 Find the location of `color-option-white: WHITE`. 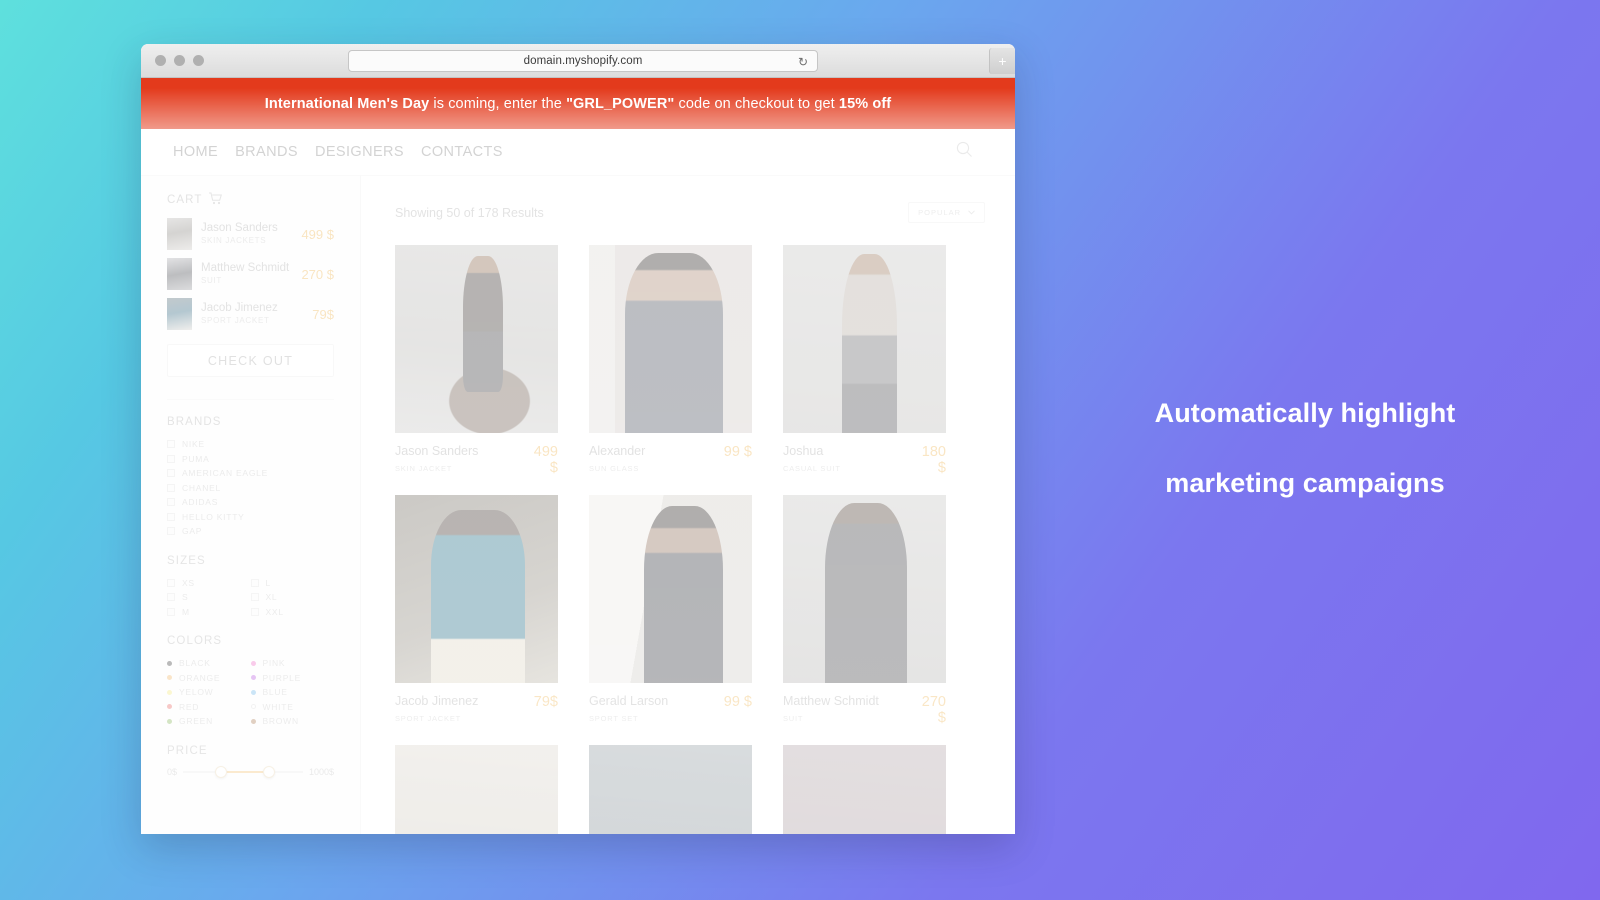

color-option-white: WHITE is located at coordinates (292, 707).